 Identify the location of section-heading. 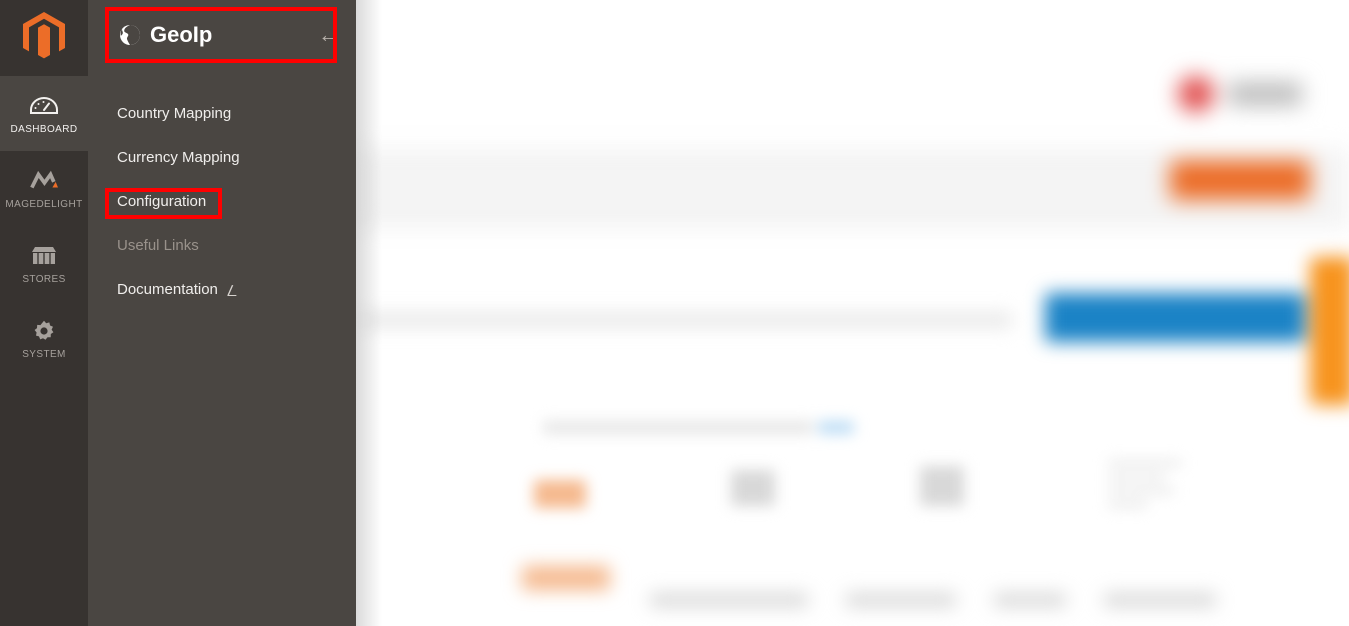
(678, 427).